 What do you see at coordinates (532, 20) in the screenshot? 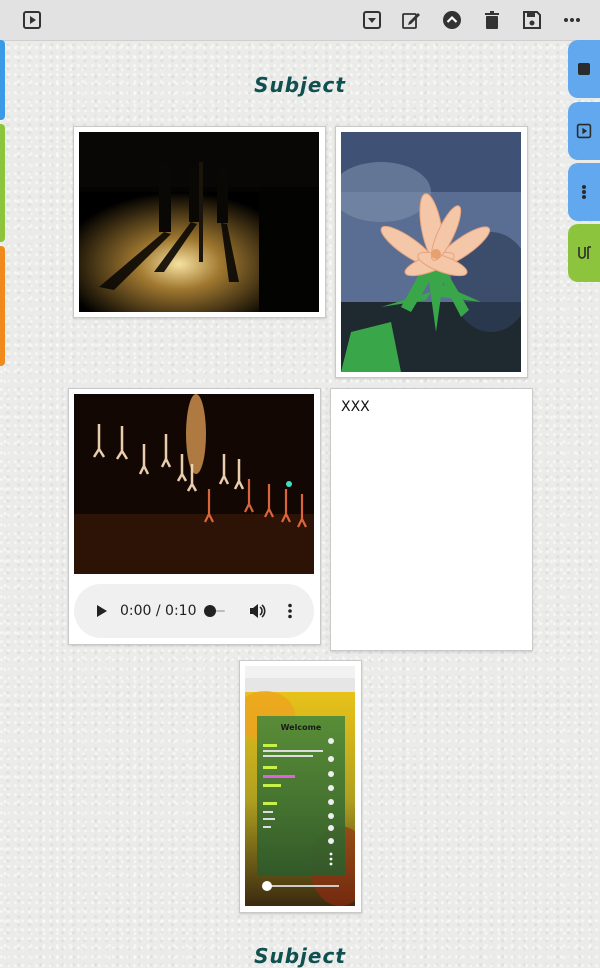
I see `save-icon` at bounding box center [532, 20].